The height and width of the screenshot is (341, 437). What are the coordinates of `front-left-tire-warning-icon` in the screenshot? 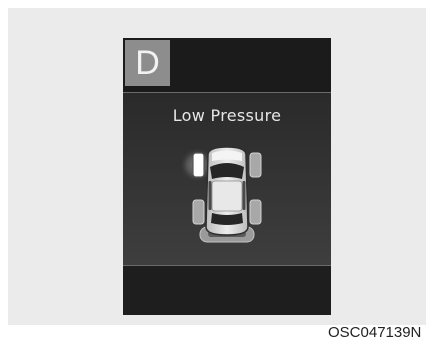 It's located at (198, 165).